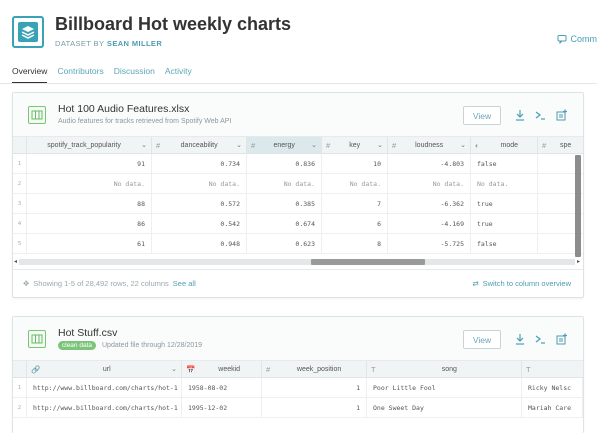 This screenshot has width=597, height=433. Describe the element at coordinates (89, 145) in the screenshot. I see `column-header: spotify_track_popularity ⌄` at that location.